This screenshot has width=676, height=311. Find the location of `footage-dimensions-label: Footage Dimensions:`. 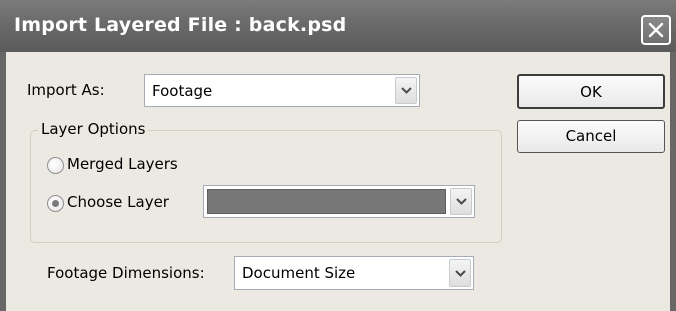

footage-dimensions-label: Footage Dimensions: is located at coordinates (126, 273).